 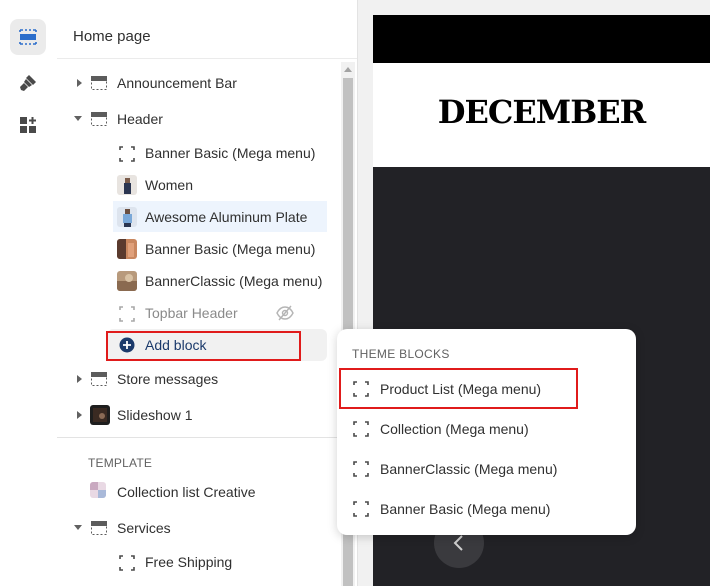 I want to click on scroll-up-arrow-icon, so click(x=348, y=69).